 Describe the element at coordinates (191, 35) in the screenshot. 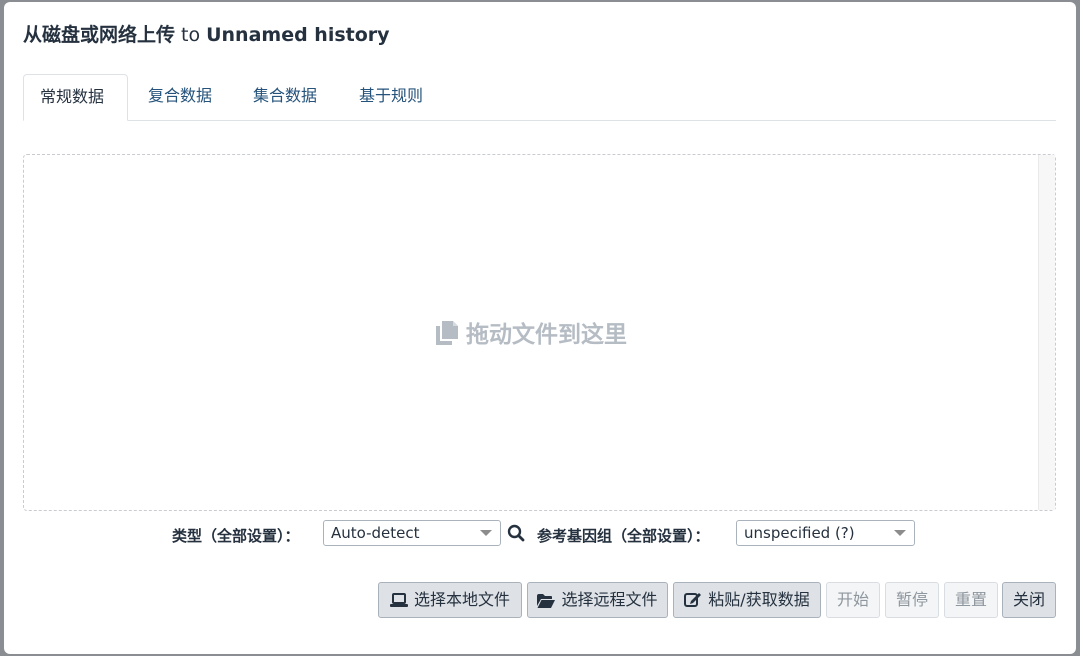

I see `dialog-title-to: to` at that location.